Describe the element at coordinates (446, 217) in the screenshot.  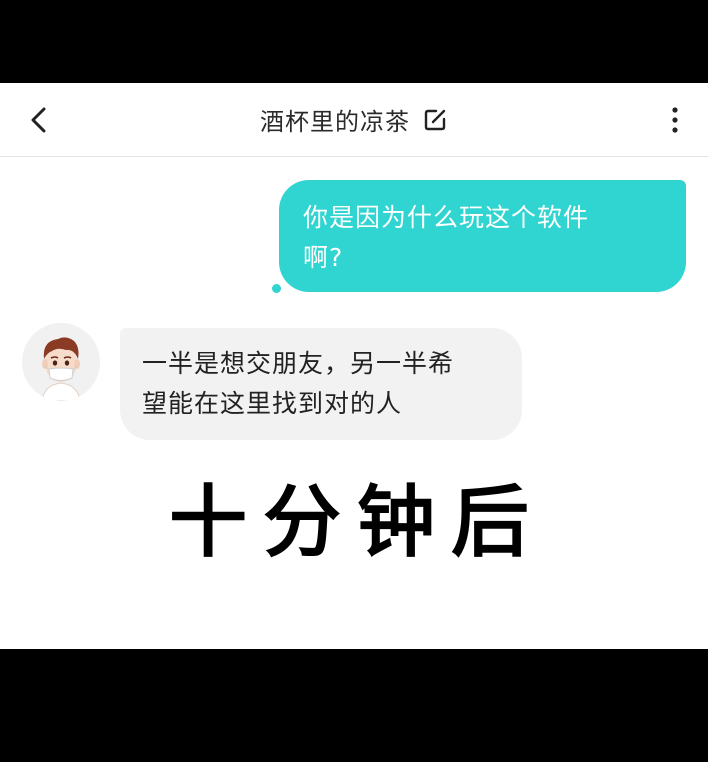
I see `message-text-line: 你是因为什么玩这个软件` at that location.